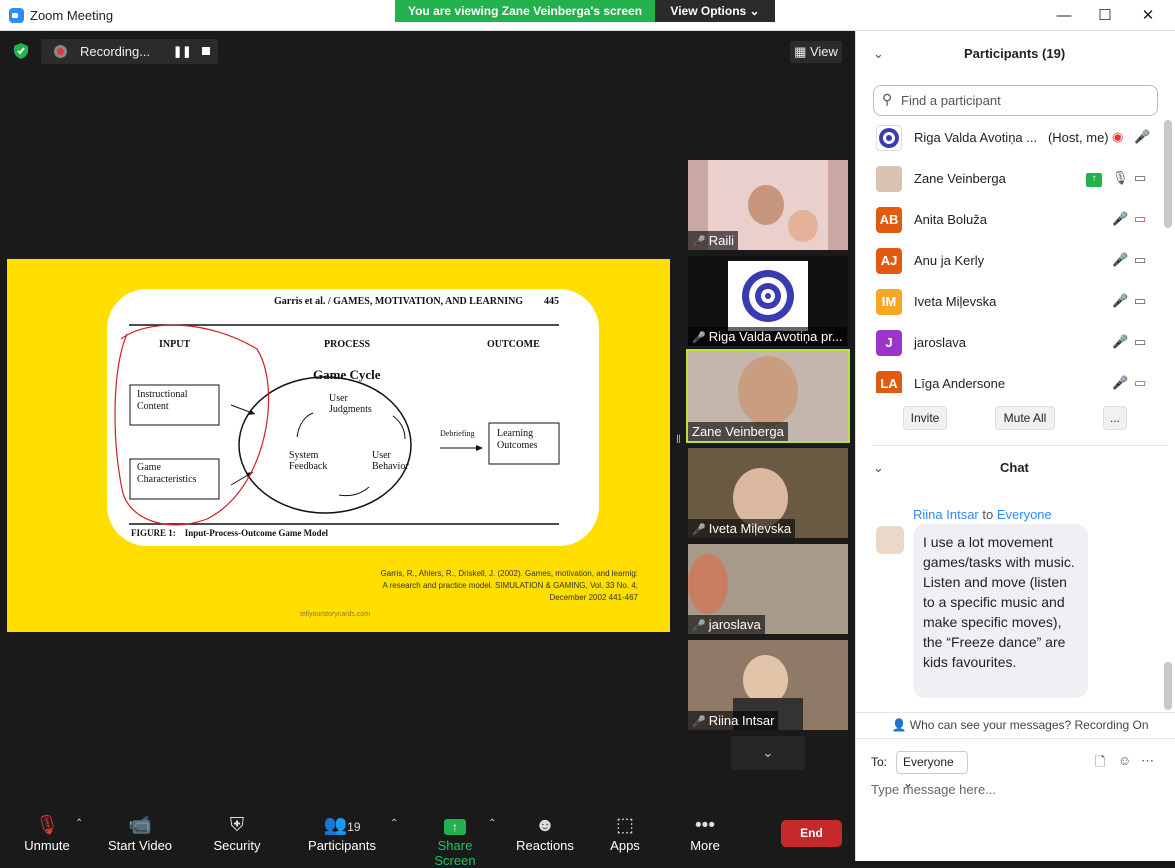 This screenshot has width=1175, height=868. Describe the element at coordinates (337, 425) in the screenshot. I see `game-model-diagram` at that location.